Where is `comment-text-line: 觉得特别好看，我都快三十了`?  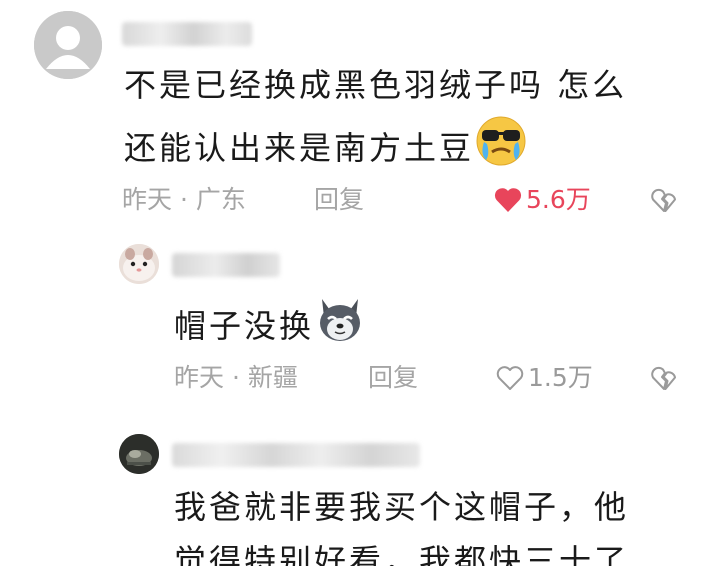
comment-text-line: 觉得特别好看，我都快三十了 is located at coordinates (402, 554).